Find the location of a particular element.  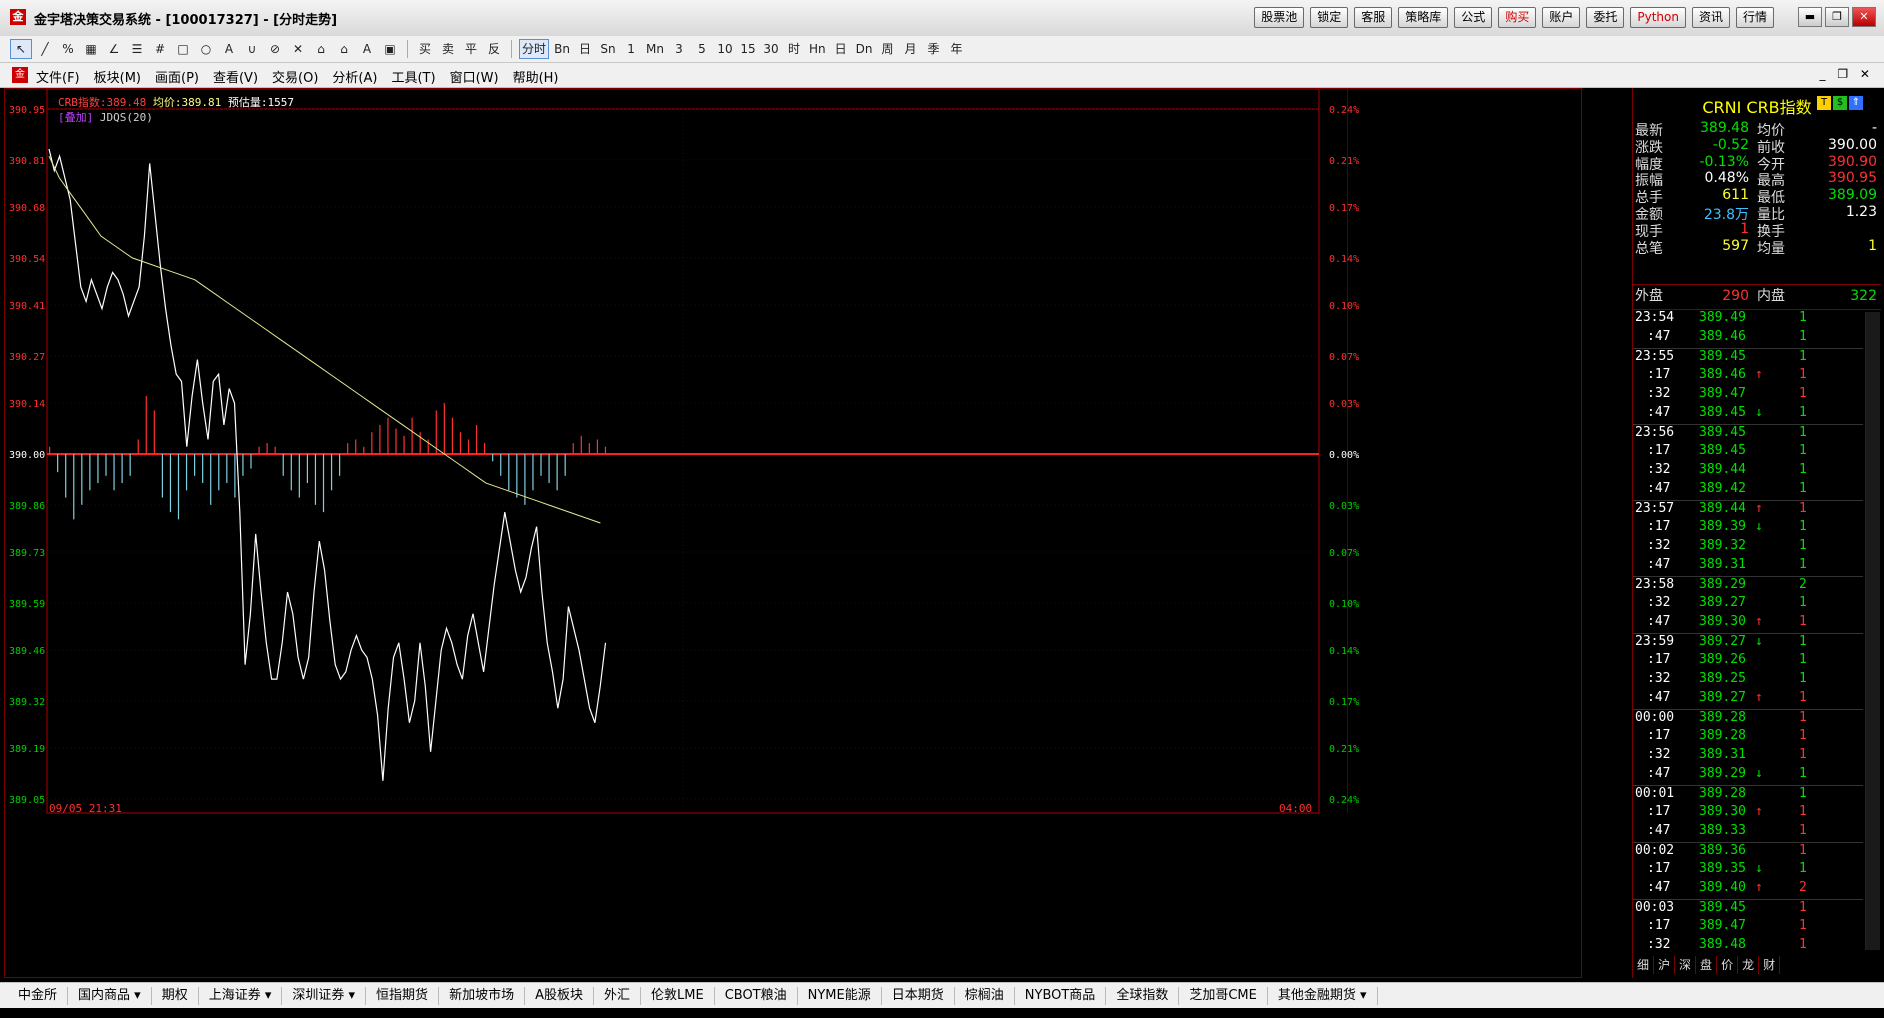

market-tab-3: 上海证券 ▾ is located at coordinates (241, 996).